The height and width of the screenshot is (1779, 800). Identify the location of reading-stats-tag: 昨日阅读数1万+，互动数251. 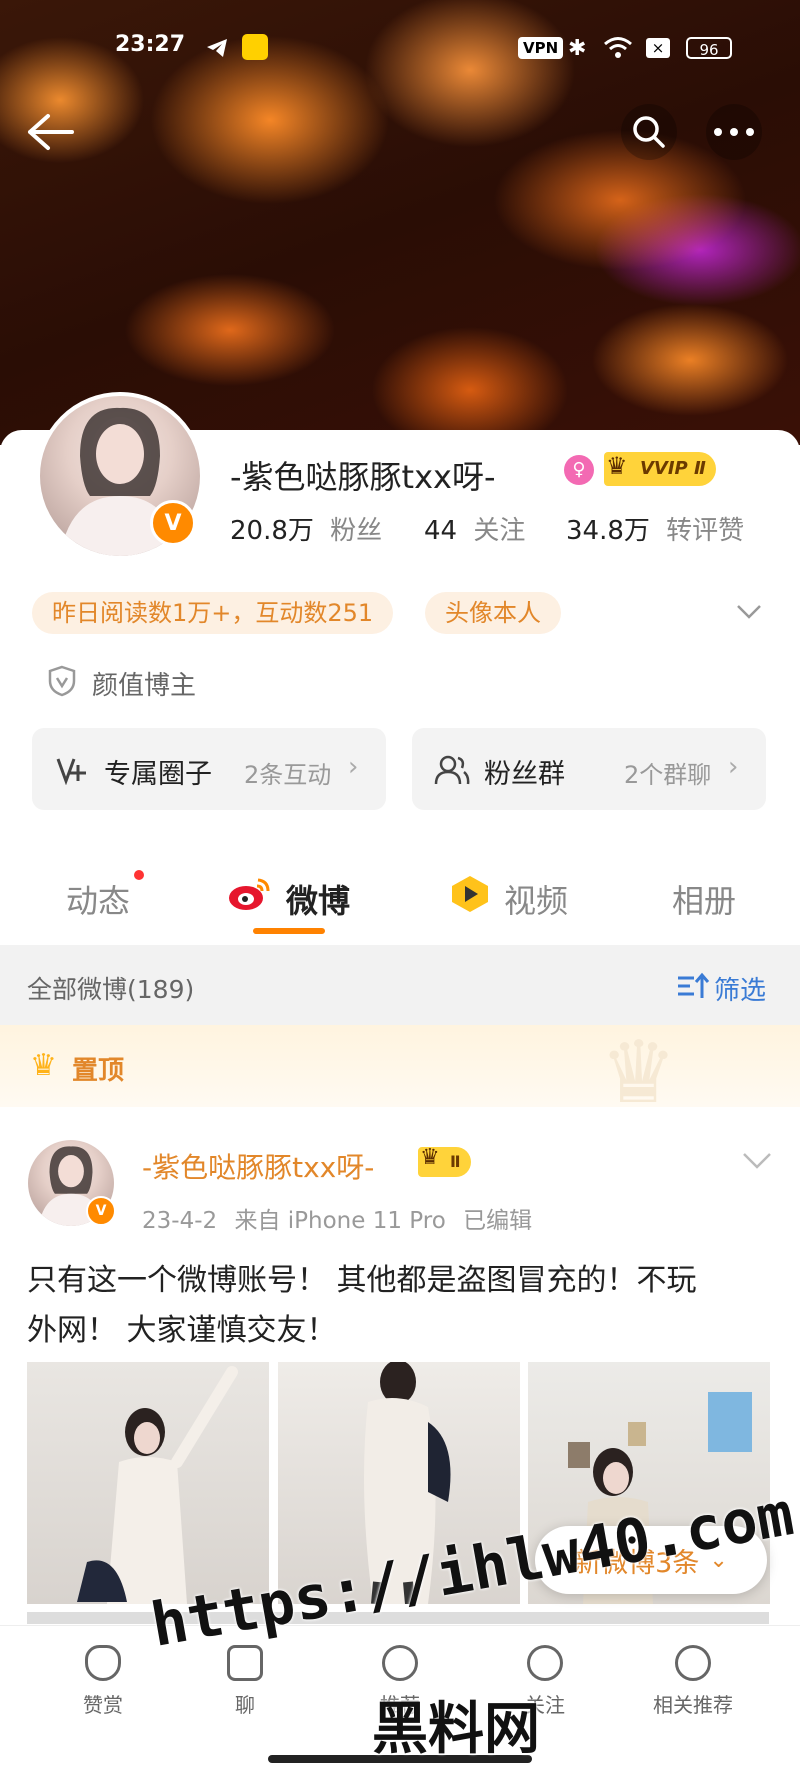
(213, 613).